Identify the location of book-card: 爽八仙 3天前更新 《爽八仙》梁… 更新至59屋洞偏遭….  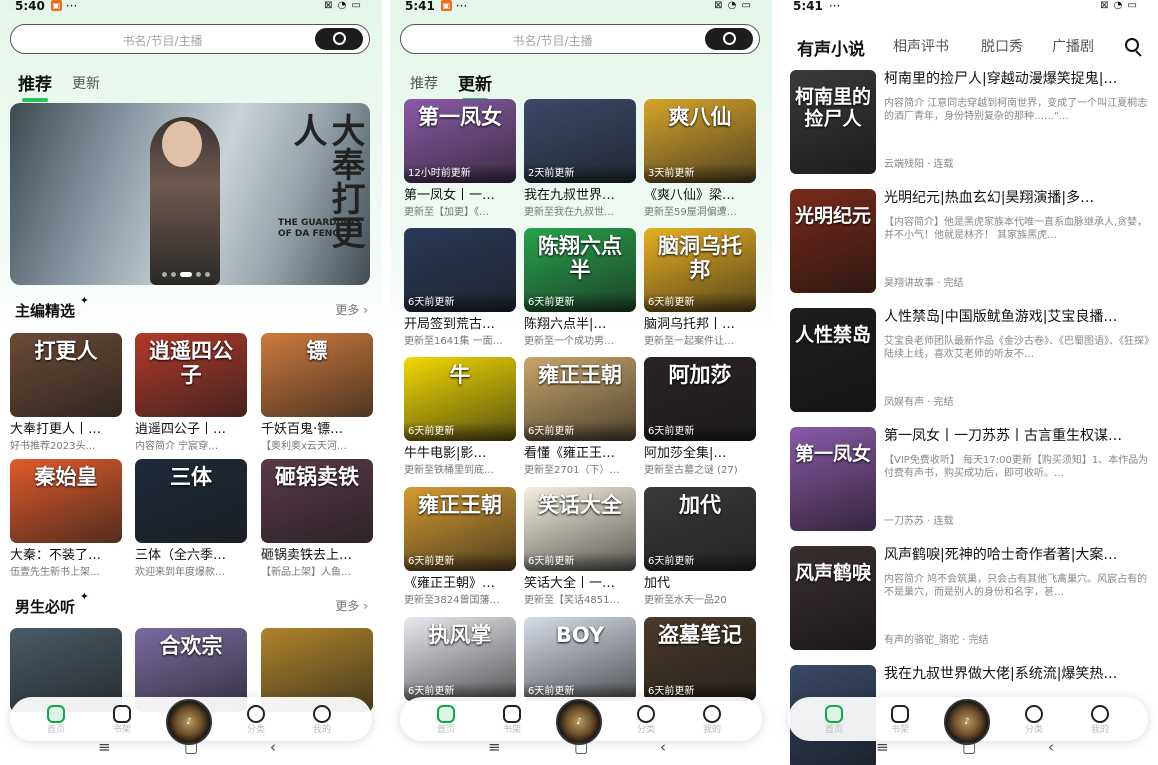
(700, 159).